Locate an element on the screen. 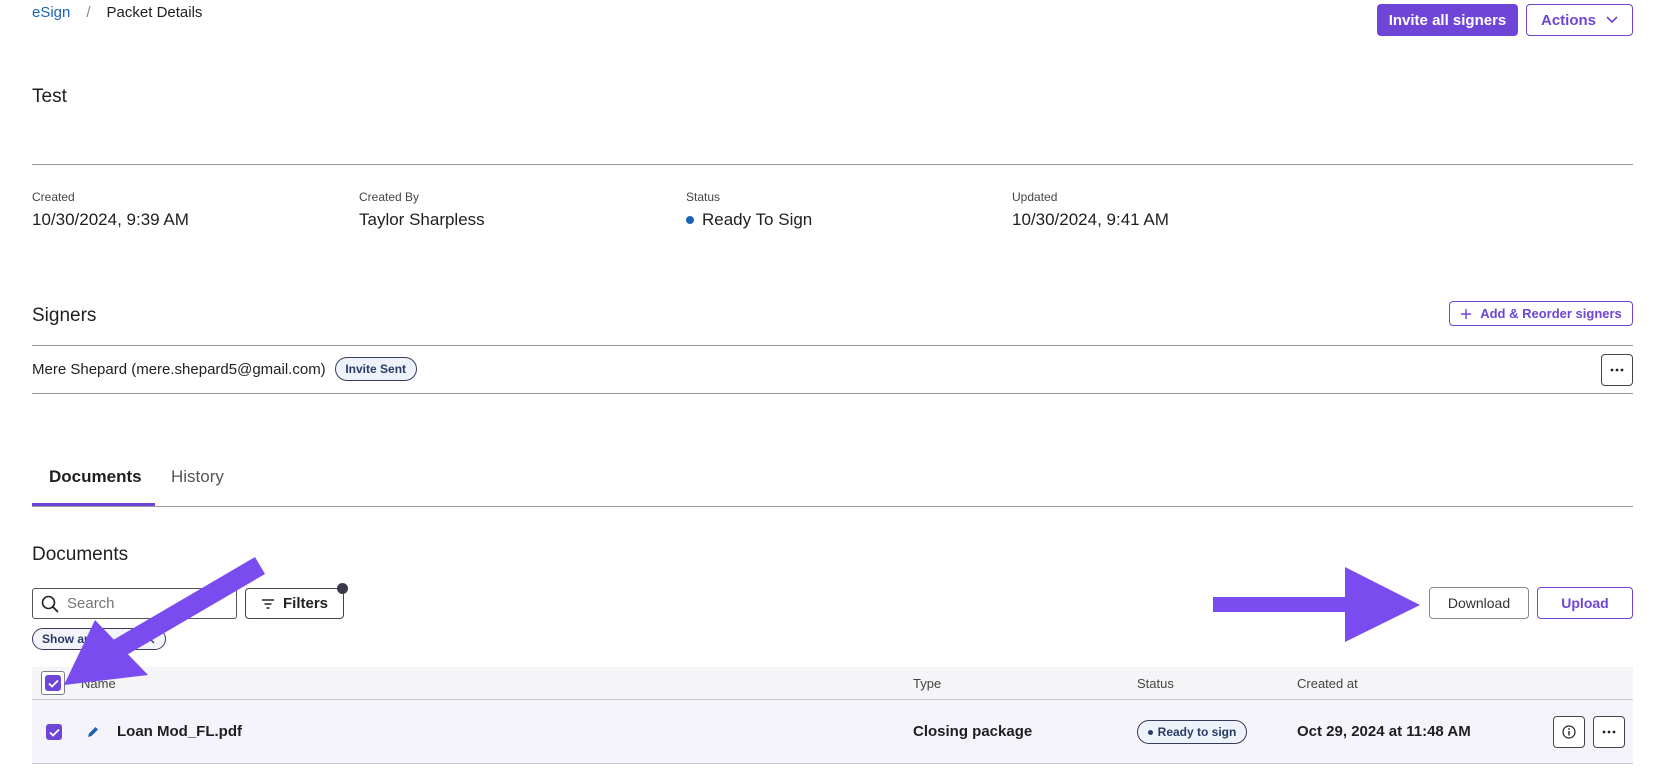 The height and width of the screenshot is (771, 1664). signers-bottom-divider is located at coordinates (832, 393).